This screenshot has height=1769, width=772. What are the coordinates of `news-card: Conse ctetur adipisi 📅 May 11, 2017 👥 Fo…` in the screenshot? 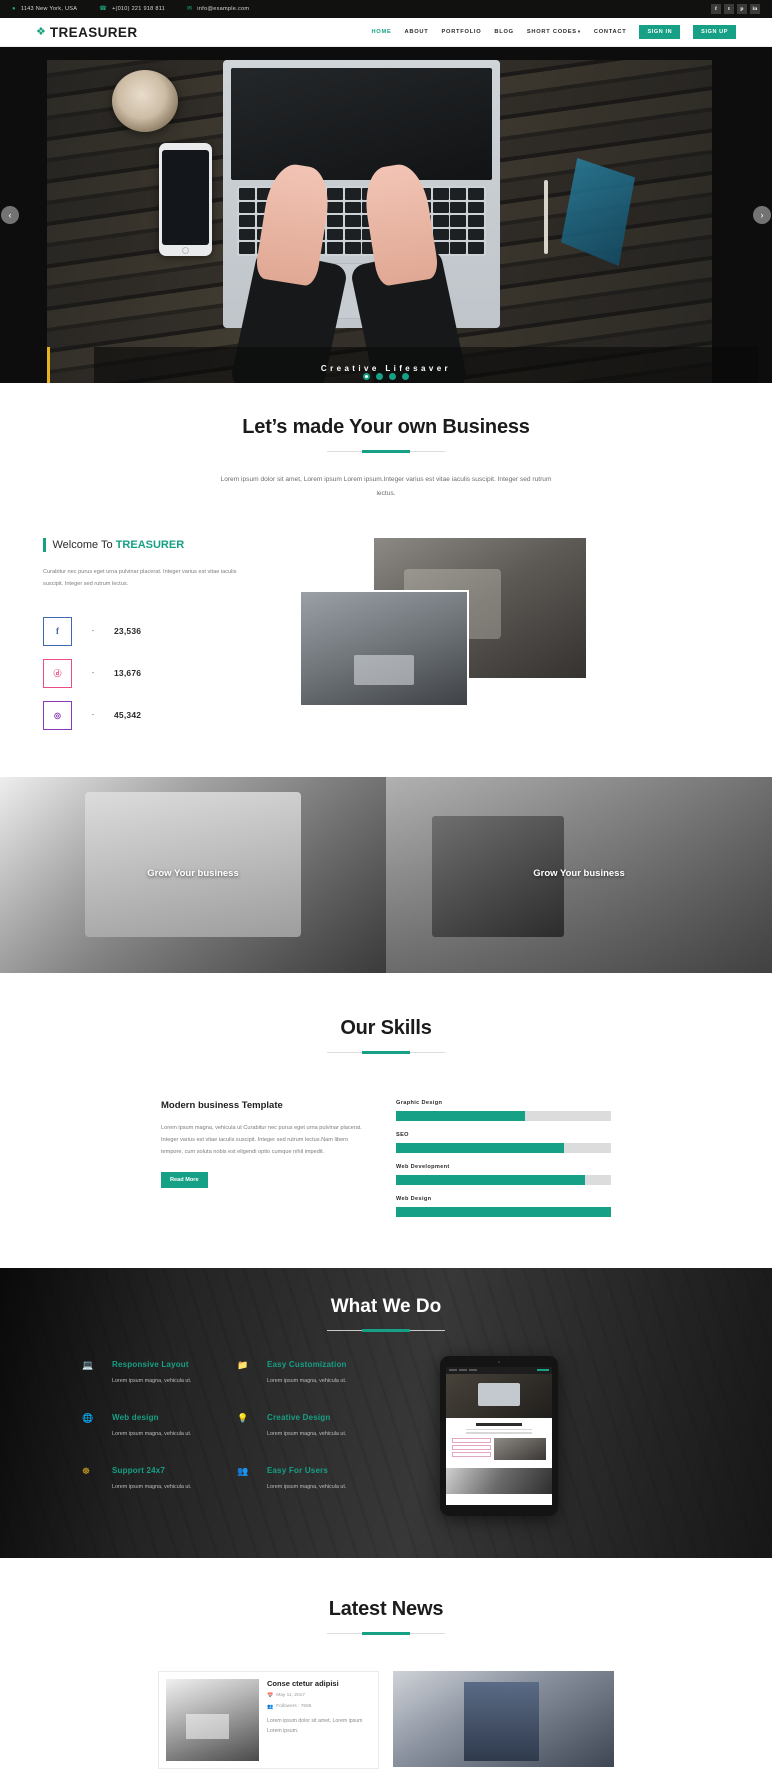 It's located at (268, 1719).